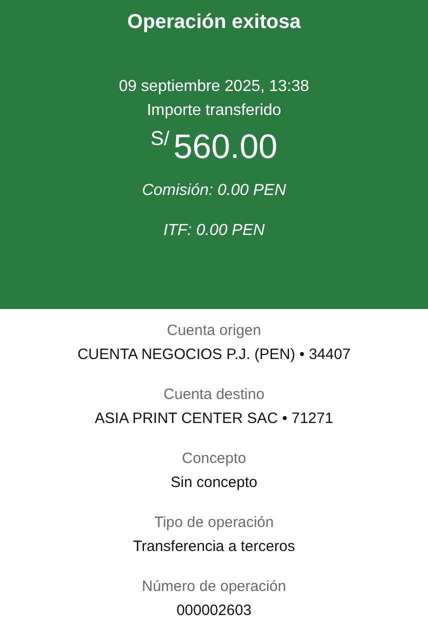 The width and height of the screenshot is (428, 629). I want to click on detail-value: Sin concepto, so click(214, 483).